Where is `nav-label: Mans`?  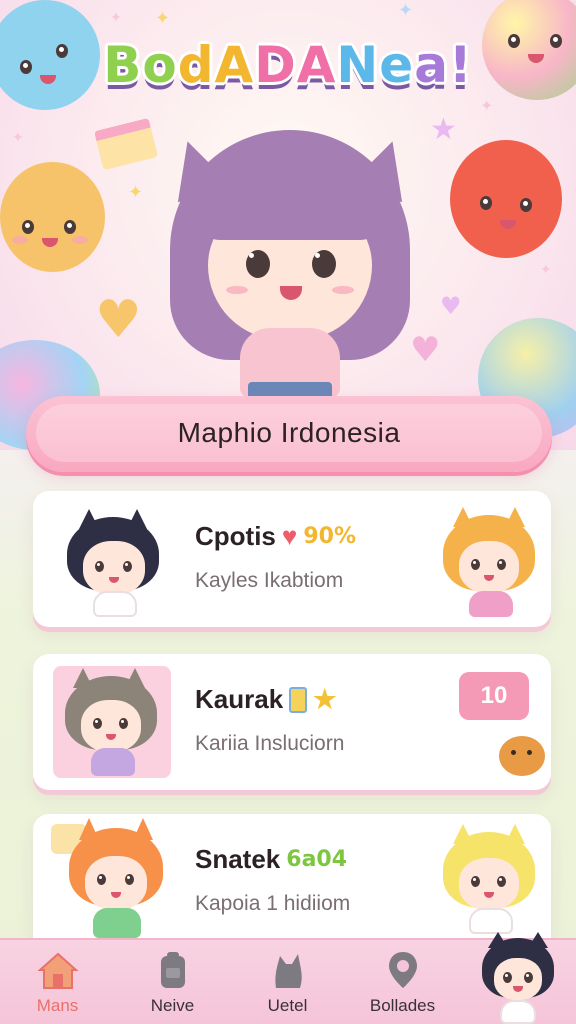
nav-label: Mans is located at coordinates (57, 1005).